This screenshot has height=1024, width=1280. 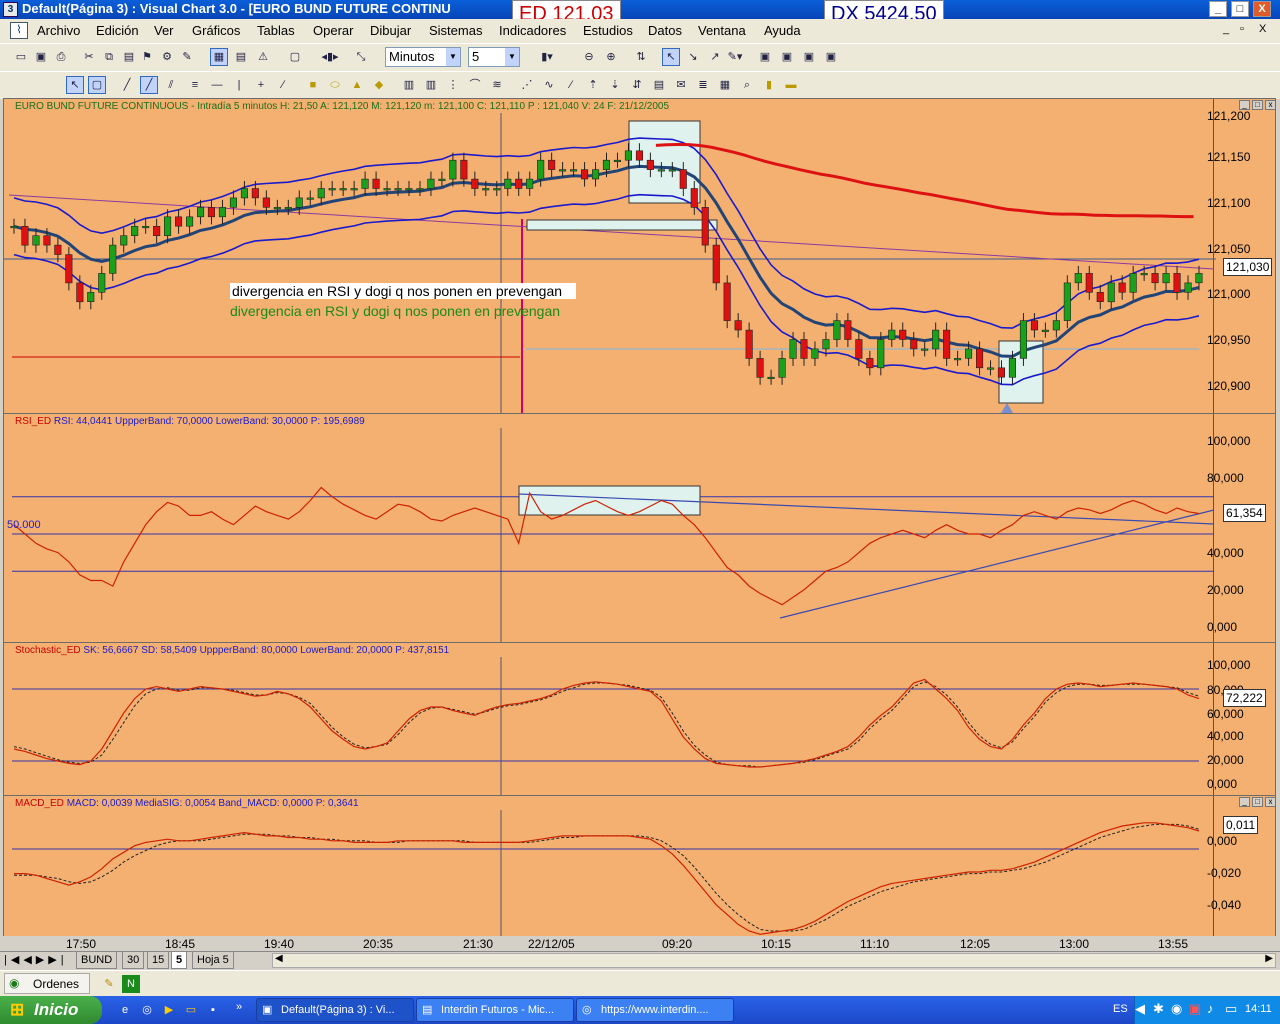 What do you see at coordinates (589, 57) in the screenshot?
I see `zoom-out-icon: ⊖` at bounding box center [589, 57].